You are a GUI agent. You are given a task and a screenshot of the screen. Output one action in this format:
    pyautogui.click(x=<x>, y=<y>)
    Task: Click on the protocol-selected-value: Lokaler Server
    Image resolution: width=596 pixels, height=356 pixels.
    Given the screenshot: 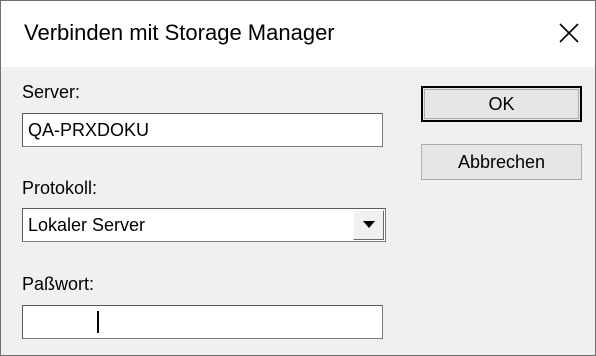 What is the action you would take?
    pyautogui.click(x=87, y=225)
    